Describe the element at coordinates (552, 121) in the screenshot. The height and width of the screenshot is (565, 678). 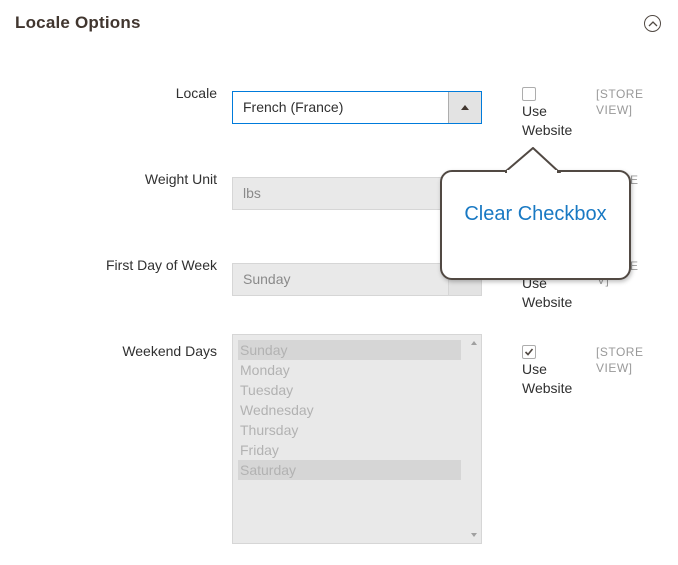
I see `locale-use-website-label: Use Website` at that location.